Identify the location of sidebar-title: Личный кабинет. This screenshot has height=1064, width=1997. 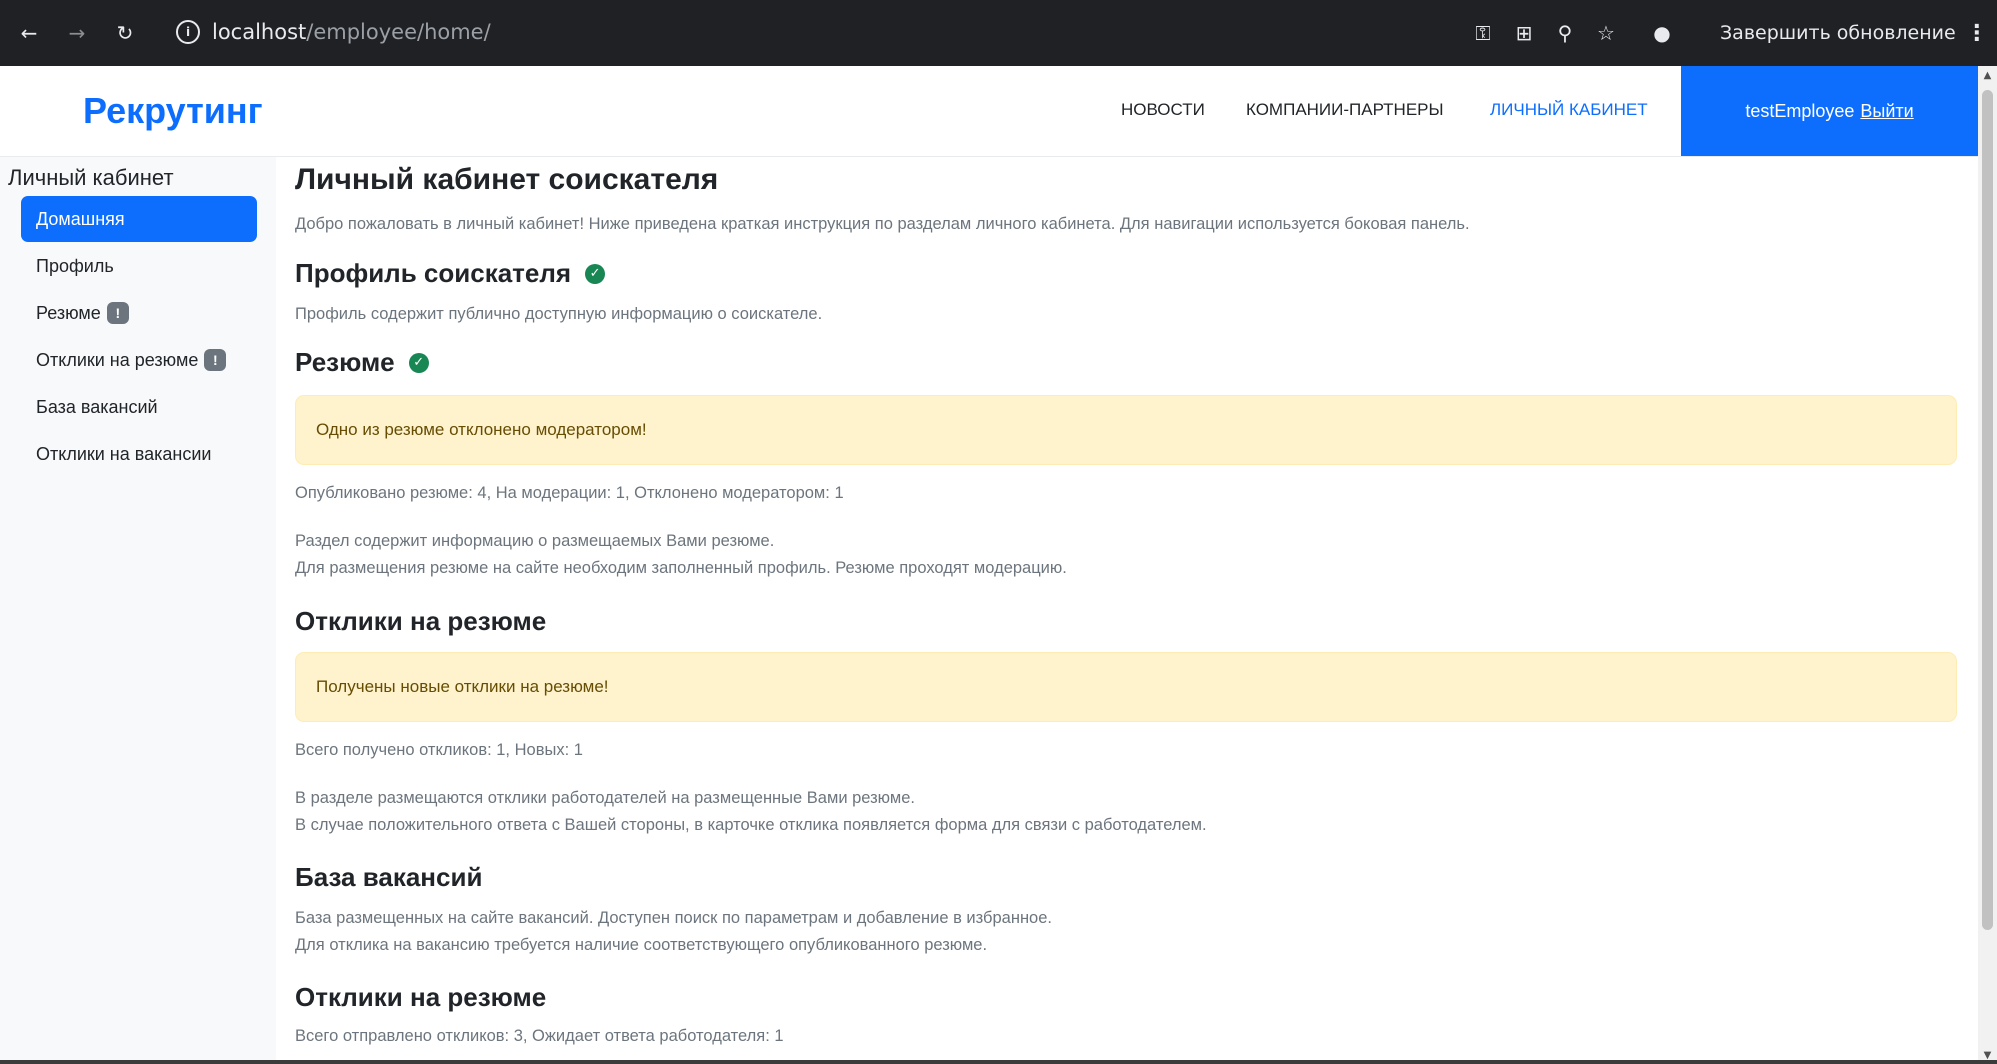
(91, 177).